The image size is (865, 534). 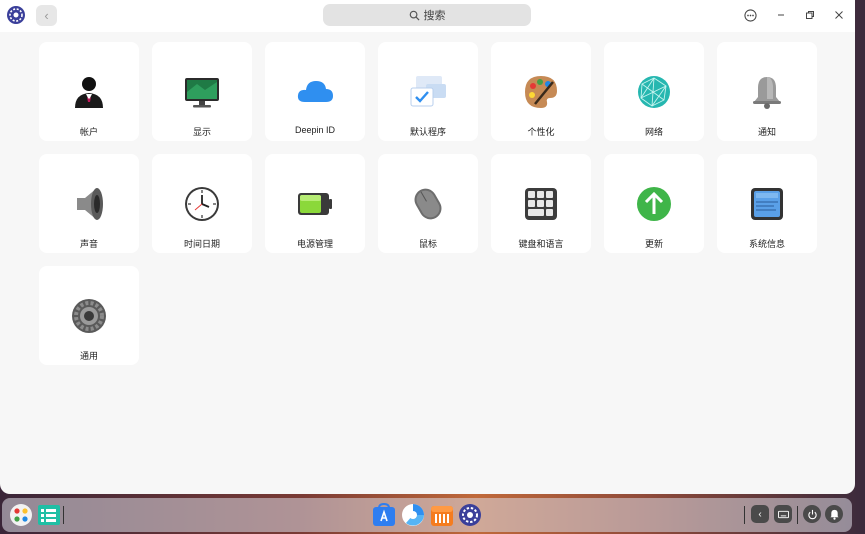 I want to click on search-placeholder: 搜索, so click(x=434, y=16).